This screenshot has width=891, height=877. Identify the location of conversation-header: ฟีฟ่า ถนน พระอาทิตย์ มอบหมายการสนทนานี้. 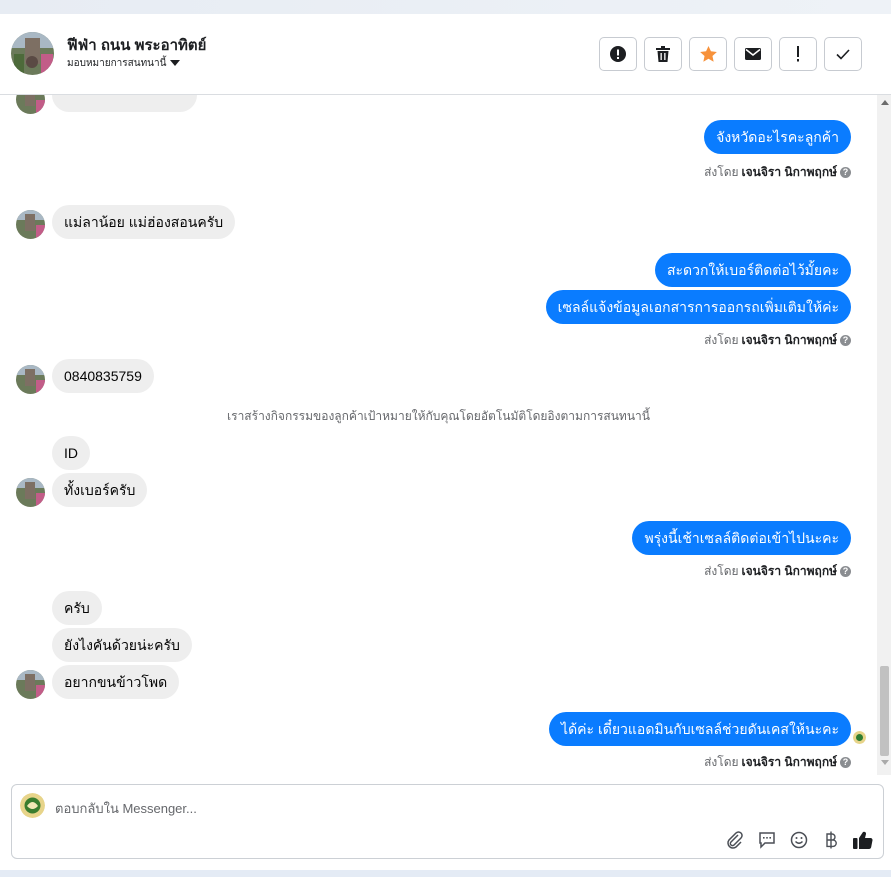
(445, 54).